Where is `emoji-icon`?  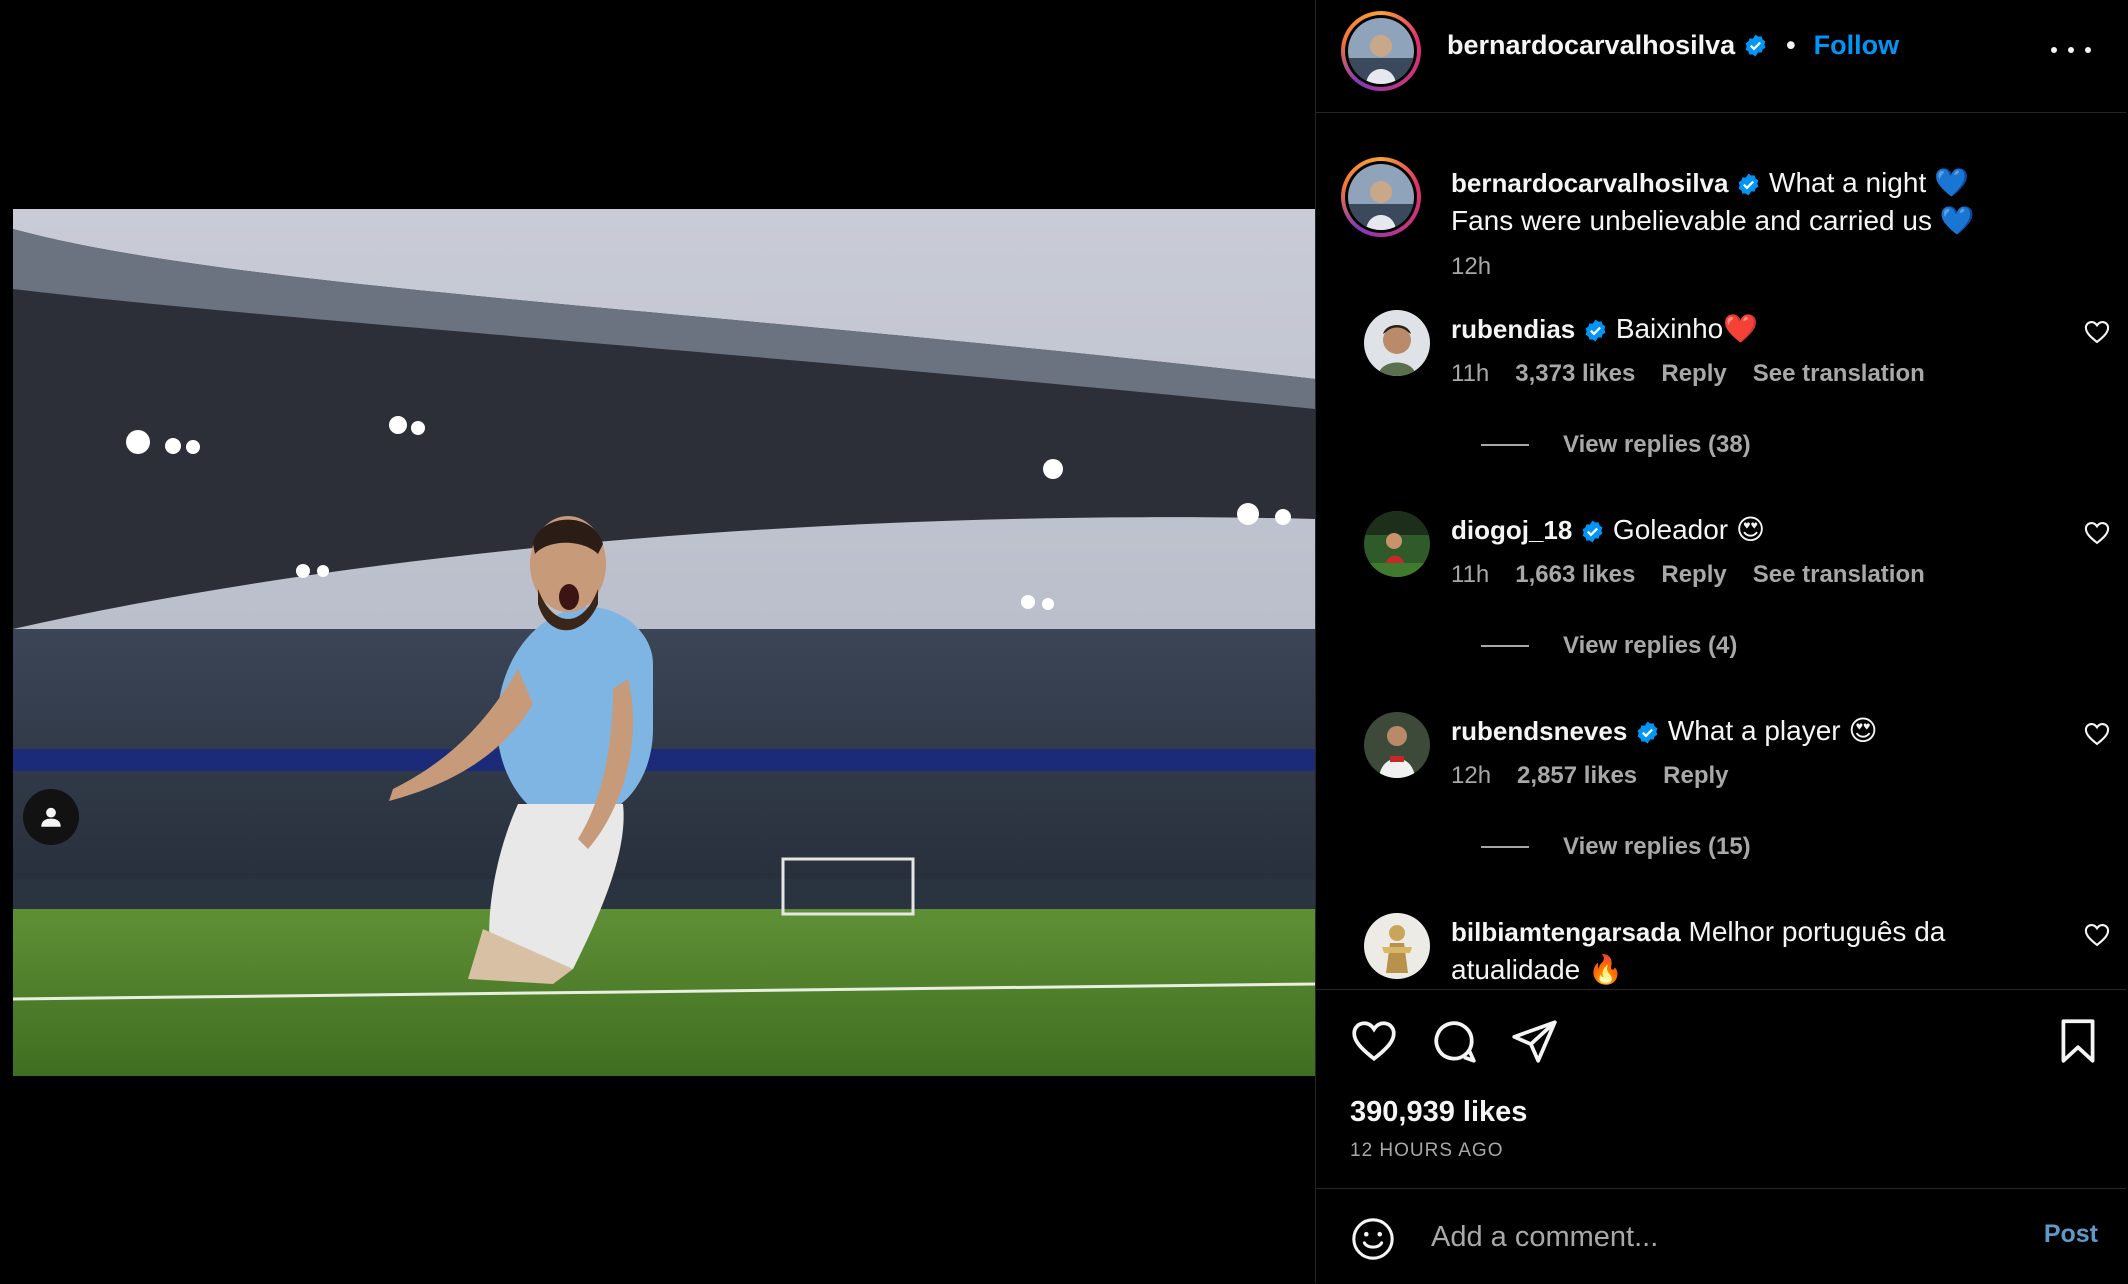 emoji-icon is located at coordinates (1373, 1239).